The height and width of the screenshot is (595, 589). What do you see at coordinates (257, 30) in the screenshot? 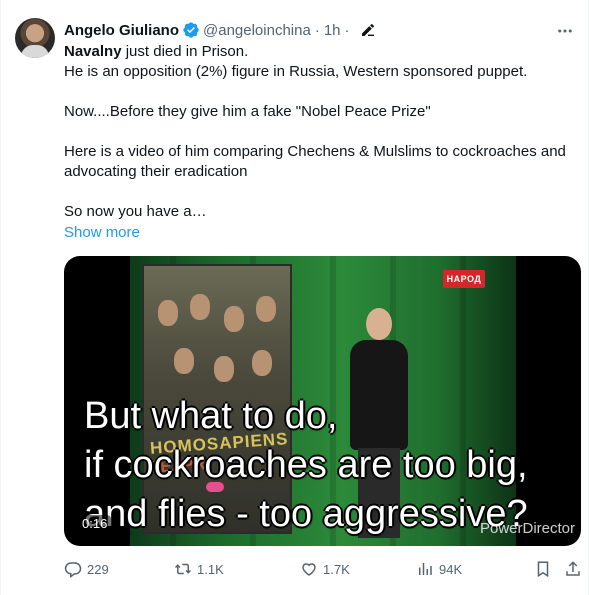
I see `author-handle: @angeloinchina` at bounding box center [257, 30].